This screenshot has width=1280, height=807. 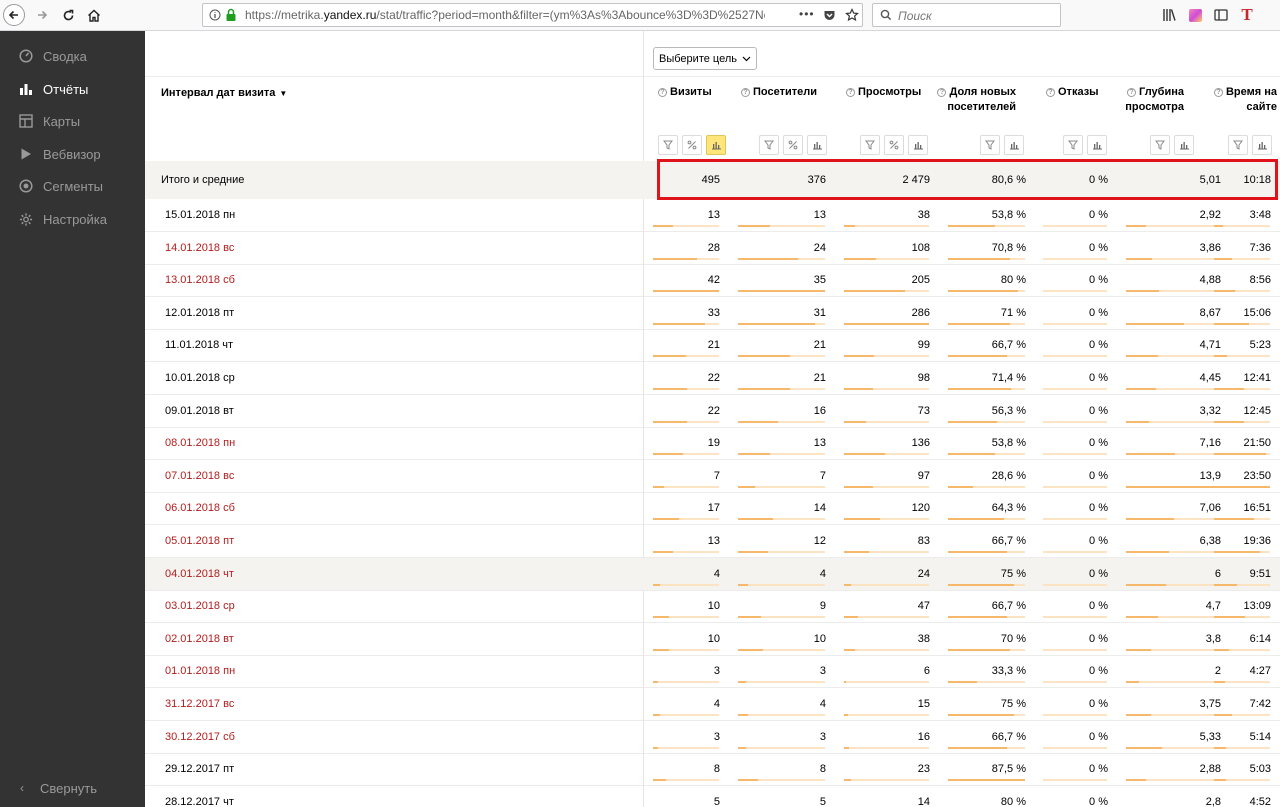 What do you see at coordinates (42, 15) in the screenshot?
I see `forward-button` at bounding box center [42, 15].